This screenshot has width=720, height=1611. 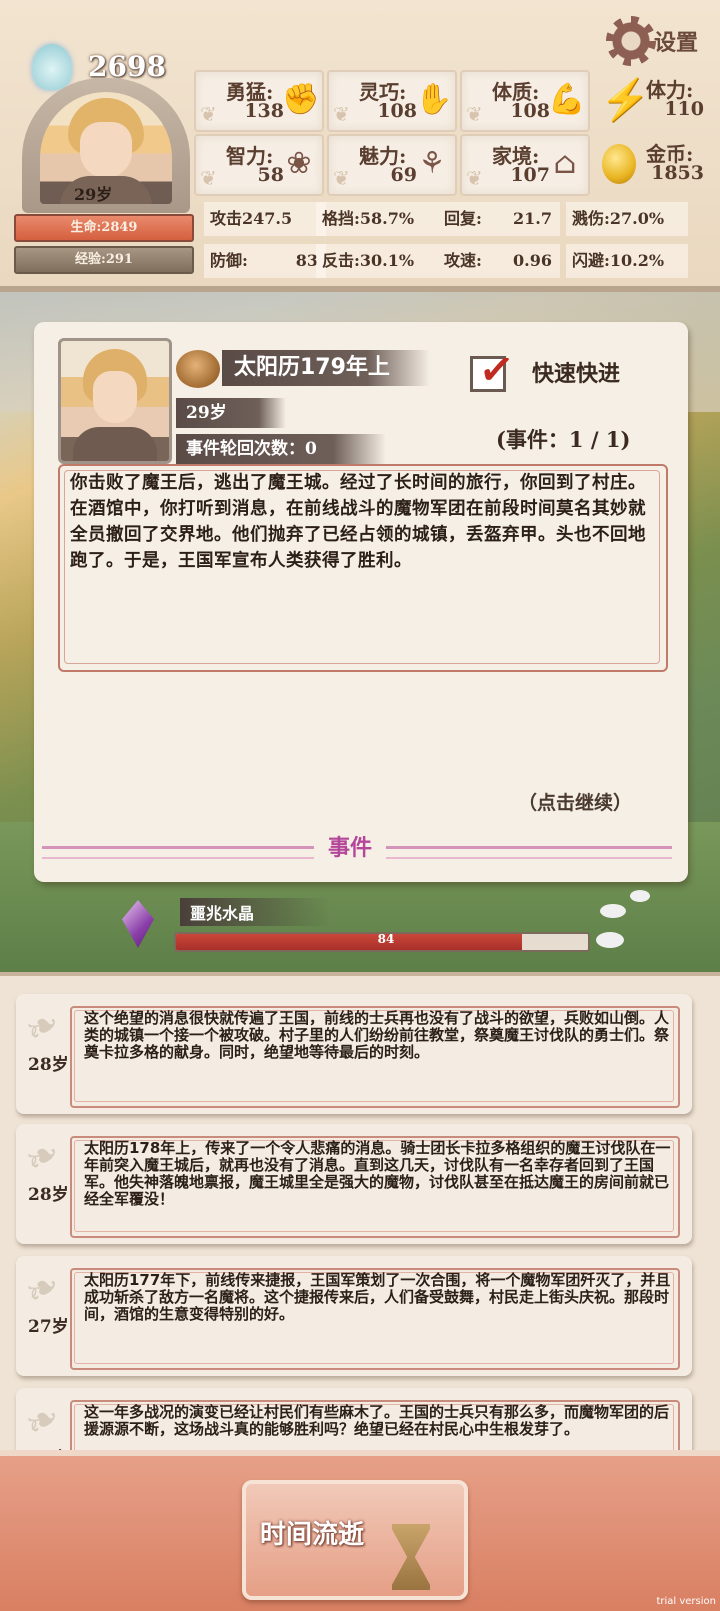 I want to click on combat-speed: 攻速: 0.96, so click(x=499, y=261).